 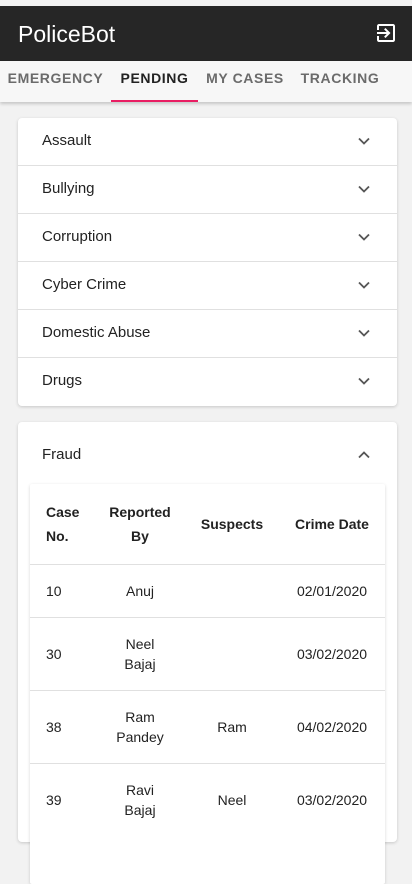 I want to click on category-label: Fraud, so click(x=62, y=454).